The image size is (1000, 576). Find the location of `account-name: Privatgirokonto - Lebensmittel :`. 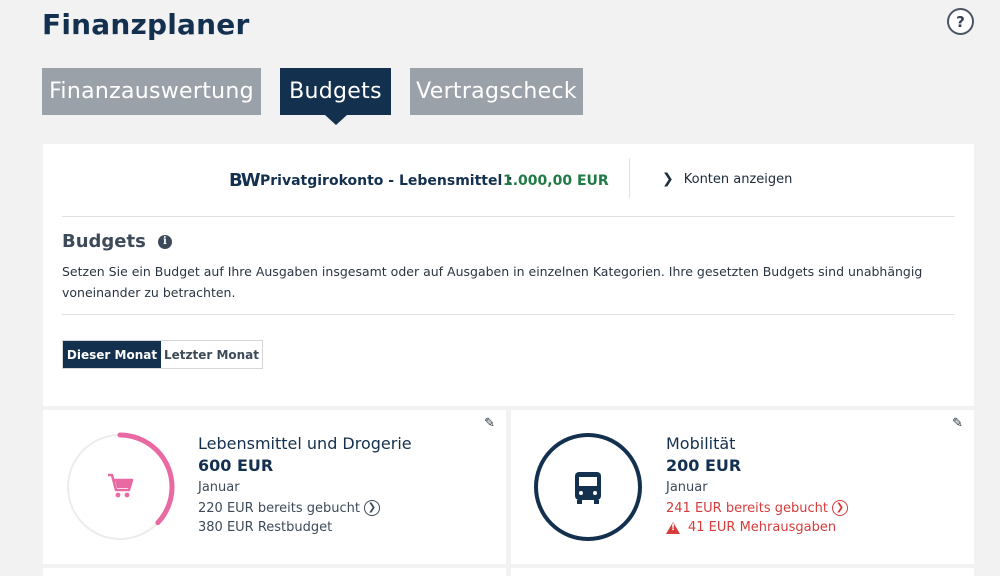

account-name: Privatgirokonto - Lebensmittel : is located at coordinates (386, 181).